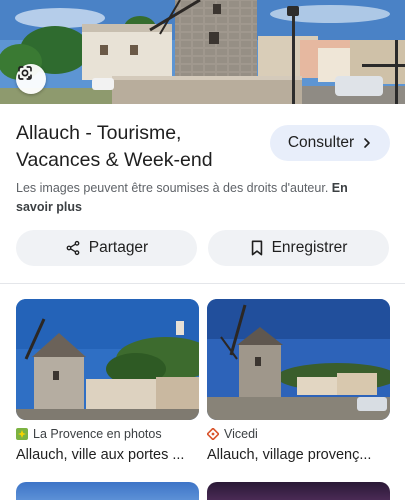 The width and height of the screenshot is (405, 500). Describe the element at coordinates (22, 434) in the screenshot. I see `la-provence-favicon` at that location.